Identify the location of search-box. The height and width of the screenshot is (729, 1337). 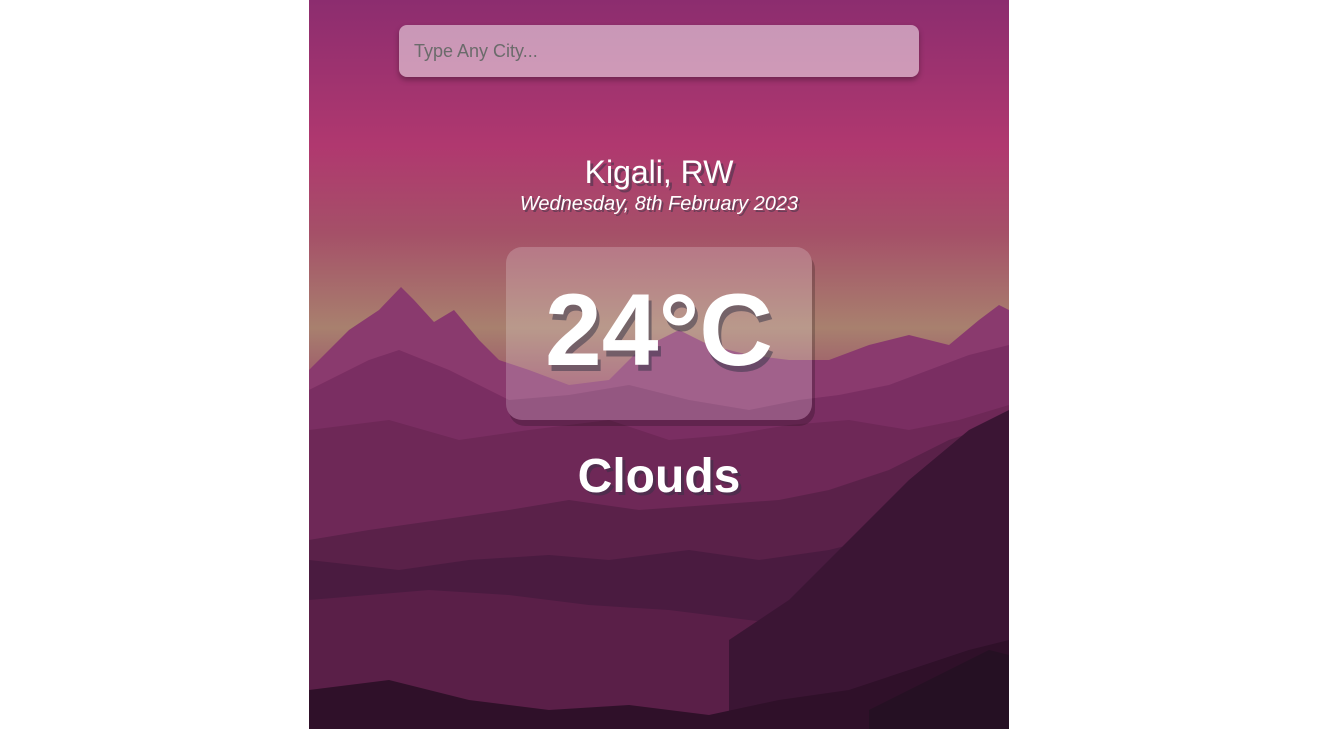
(659, 51).